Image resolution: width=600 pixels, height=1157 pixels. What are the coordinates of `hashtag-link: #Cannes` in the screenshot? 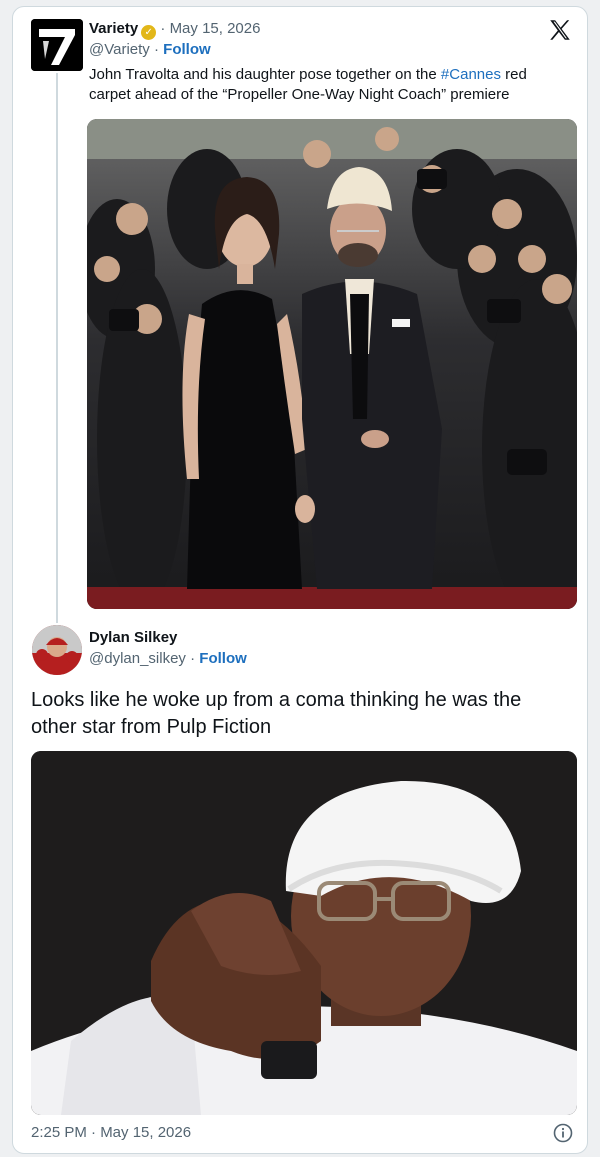 It's located at (471, 74).